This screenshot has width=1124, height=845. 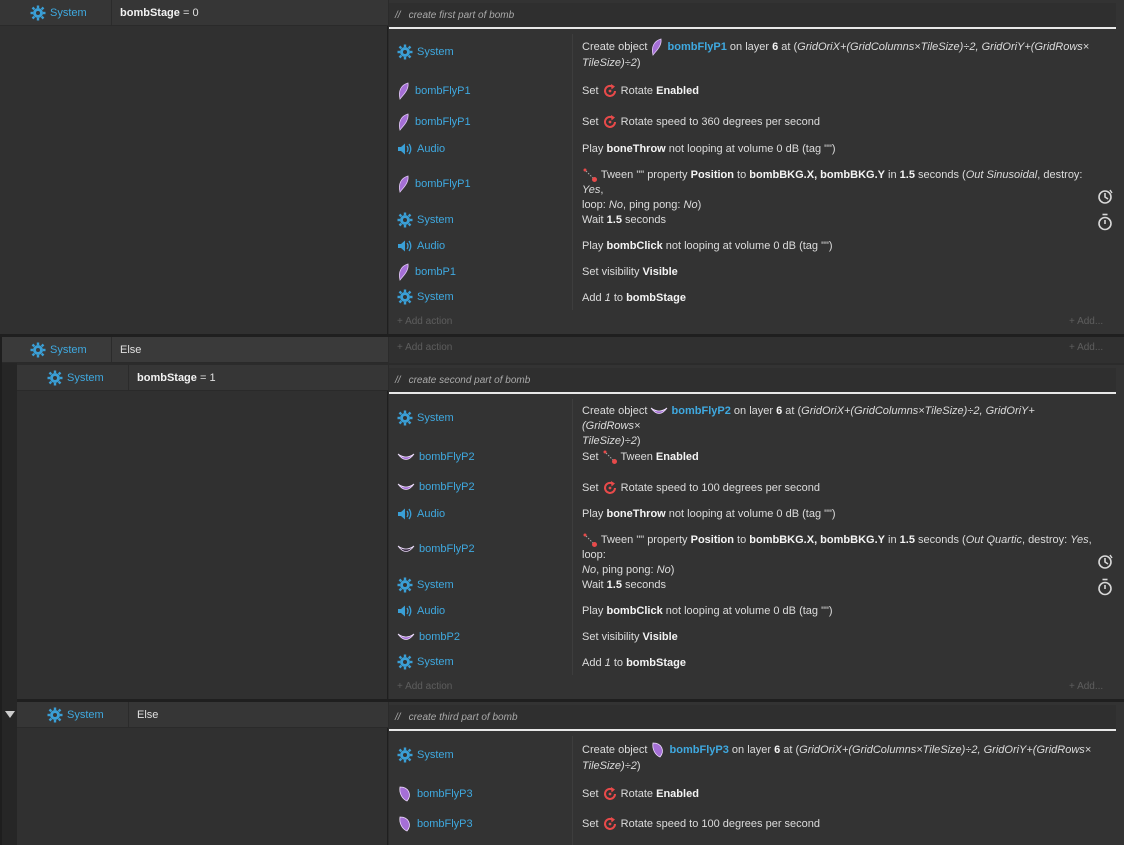 What do you see at coordinates (749, 46) in the screenshot?
I see `action-text-part: on layer` at bounding box center [749, 46].